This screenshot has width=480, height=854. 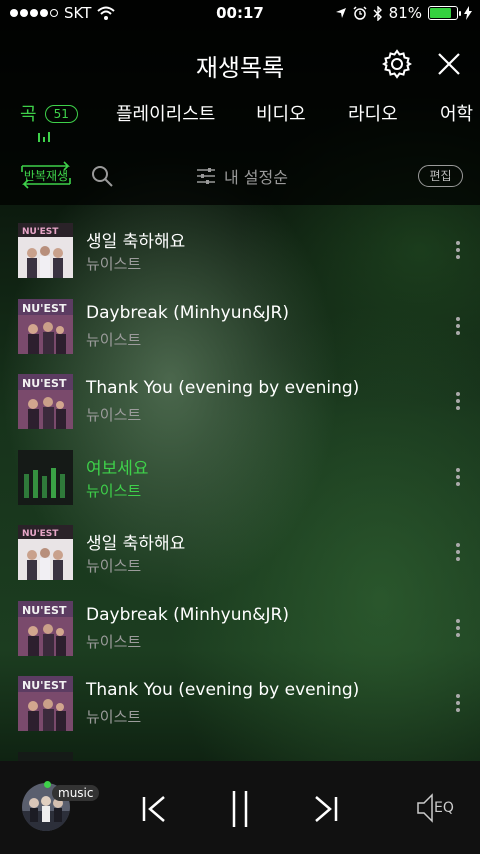 I want to click on close-icon, so click(x=449, y=64).